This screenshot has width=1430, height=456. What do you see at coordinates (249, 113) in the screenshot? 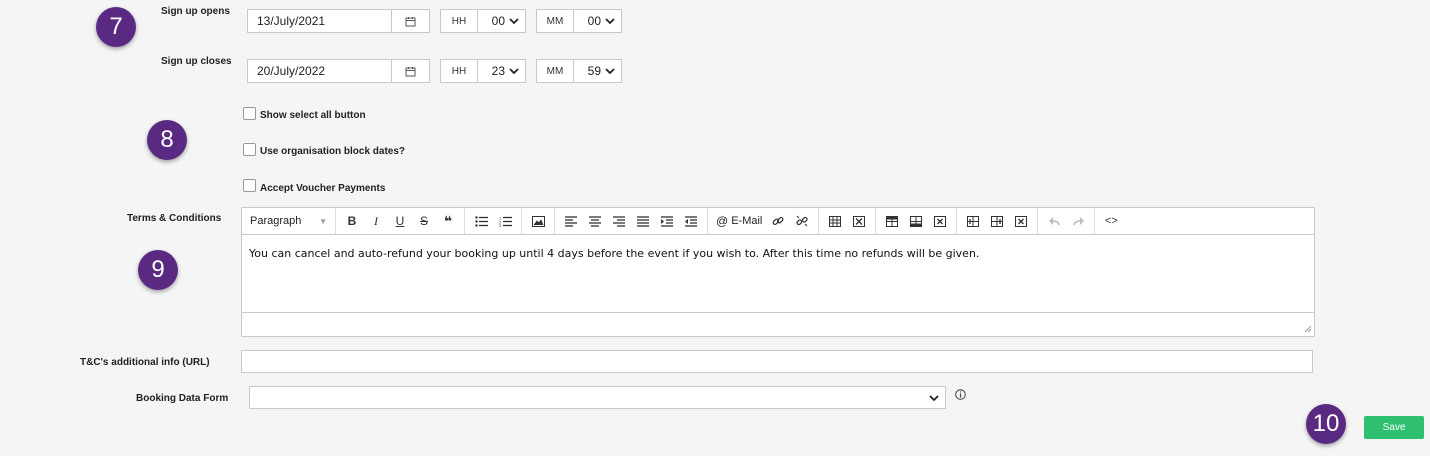
I see `show-select-all-checkbox` at bounding box center [249, 113].